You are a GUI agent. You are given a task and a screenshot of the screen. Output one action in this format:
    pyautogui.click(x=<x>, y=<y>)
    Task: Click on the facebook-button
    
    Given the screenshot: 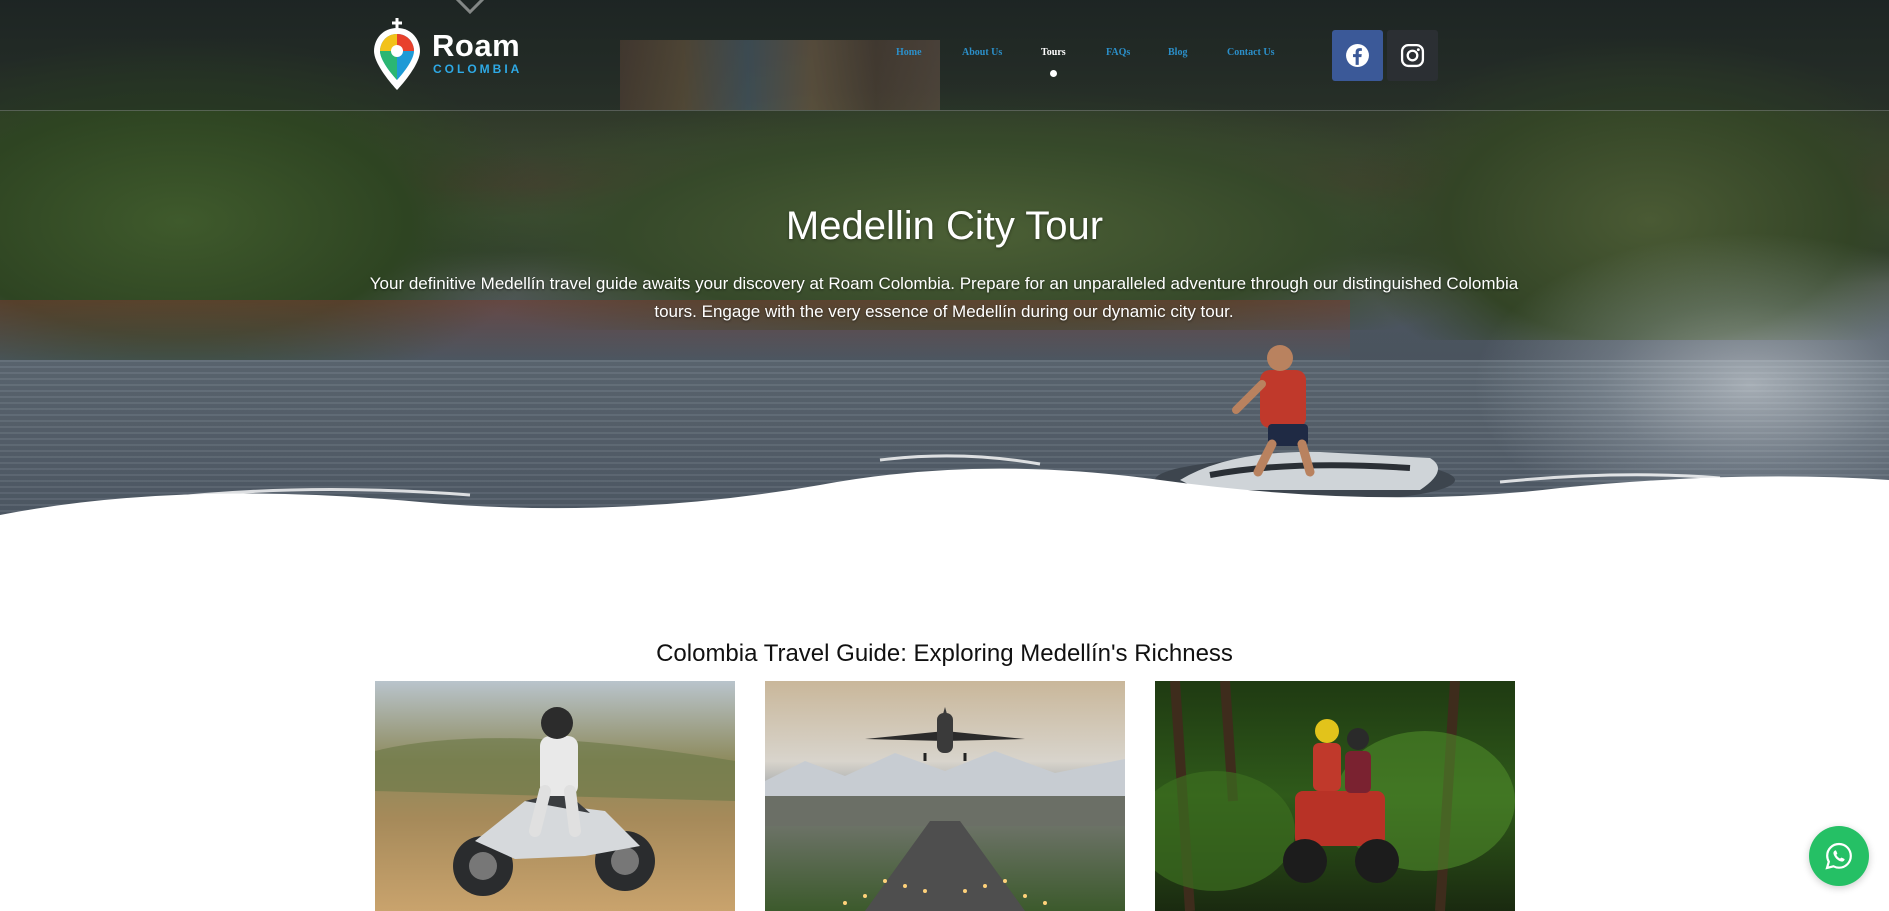 What is the action you would take?
    pyautogui.click(x=1357, y=55)
    